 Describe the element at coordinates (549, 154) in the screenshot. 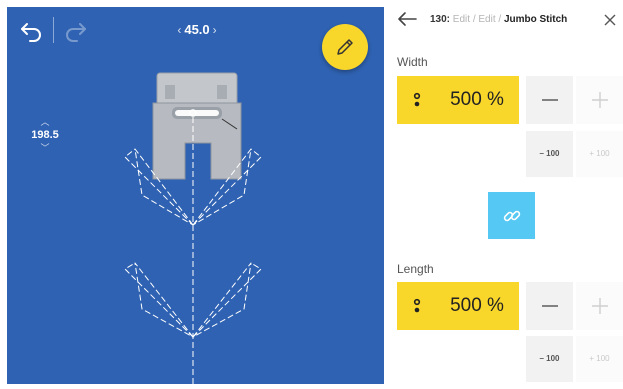

I see `width-decrement-100-button: – 100` at that location.